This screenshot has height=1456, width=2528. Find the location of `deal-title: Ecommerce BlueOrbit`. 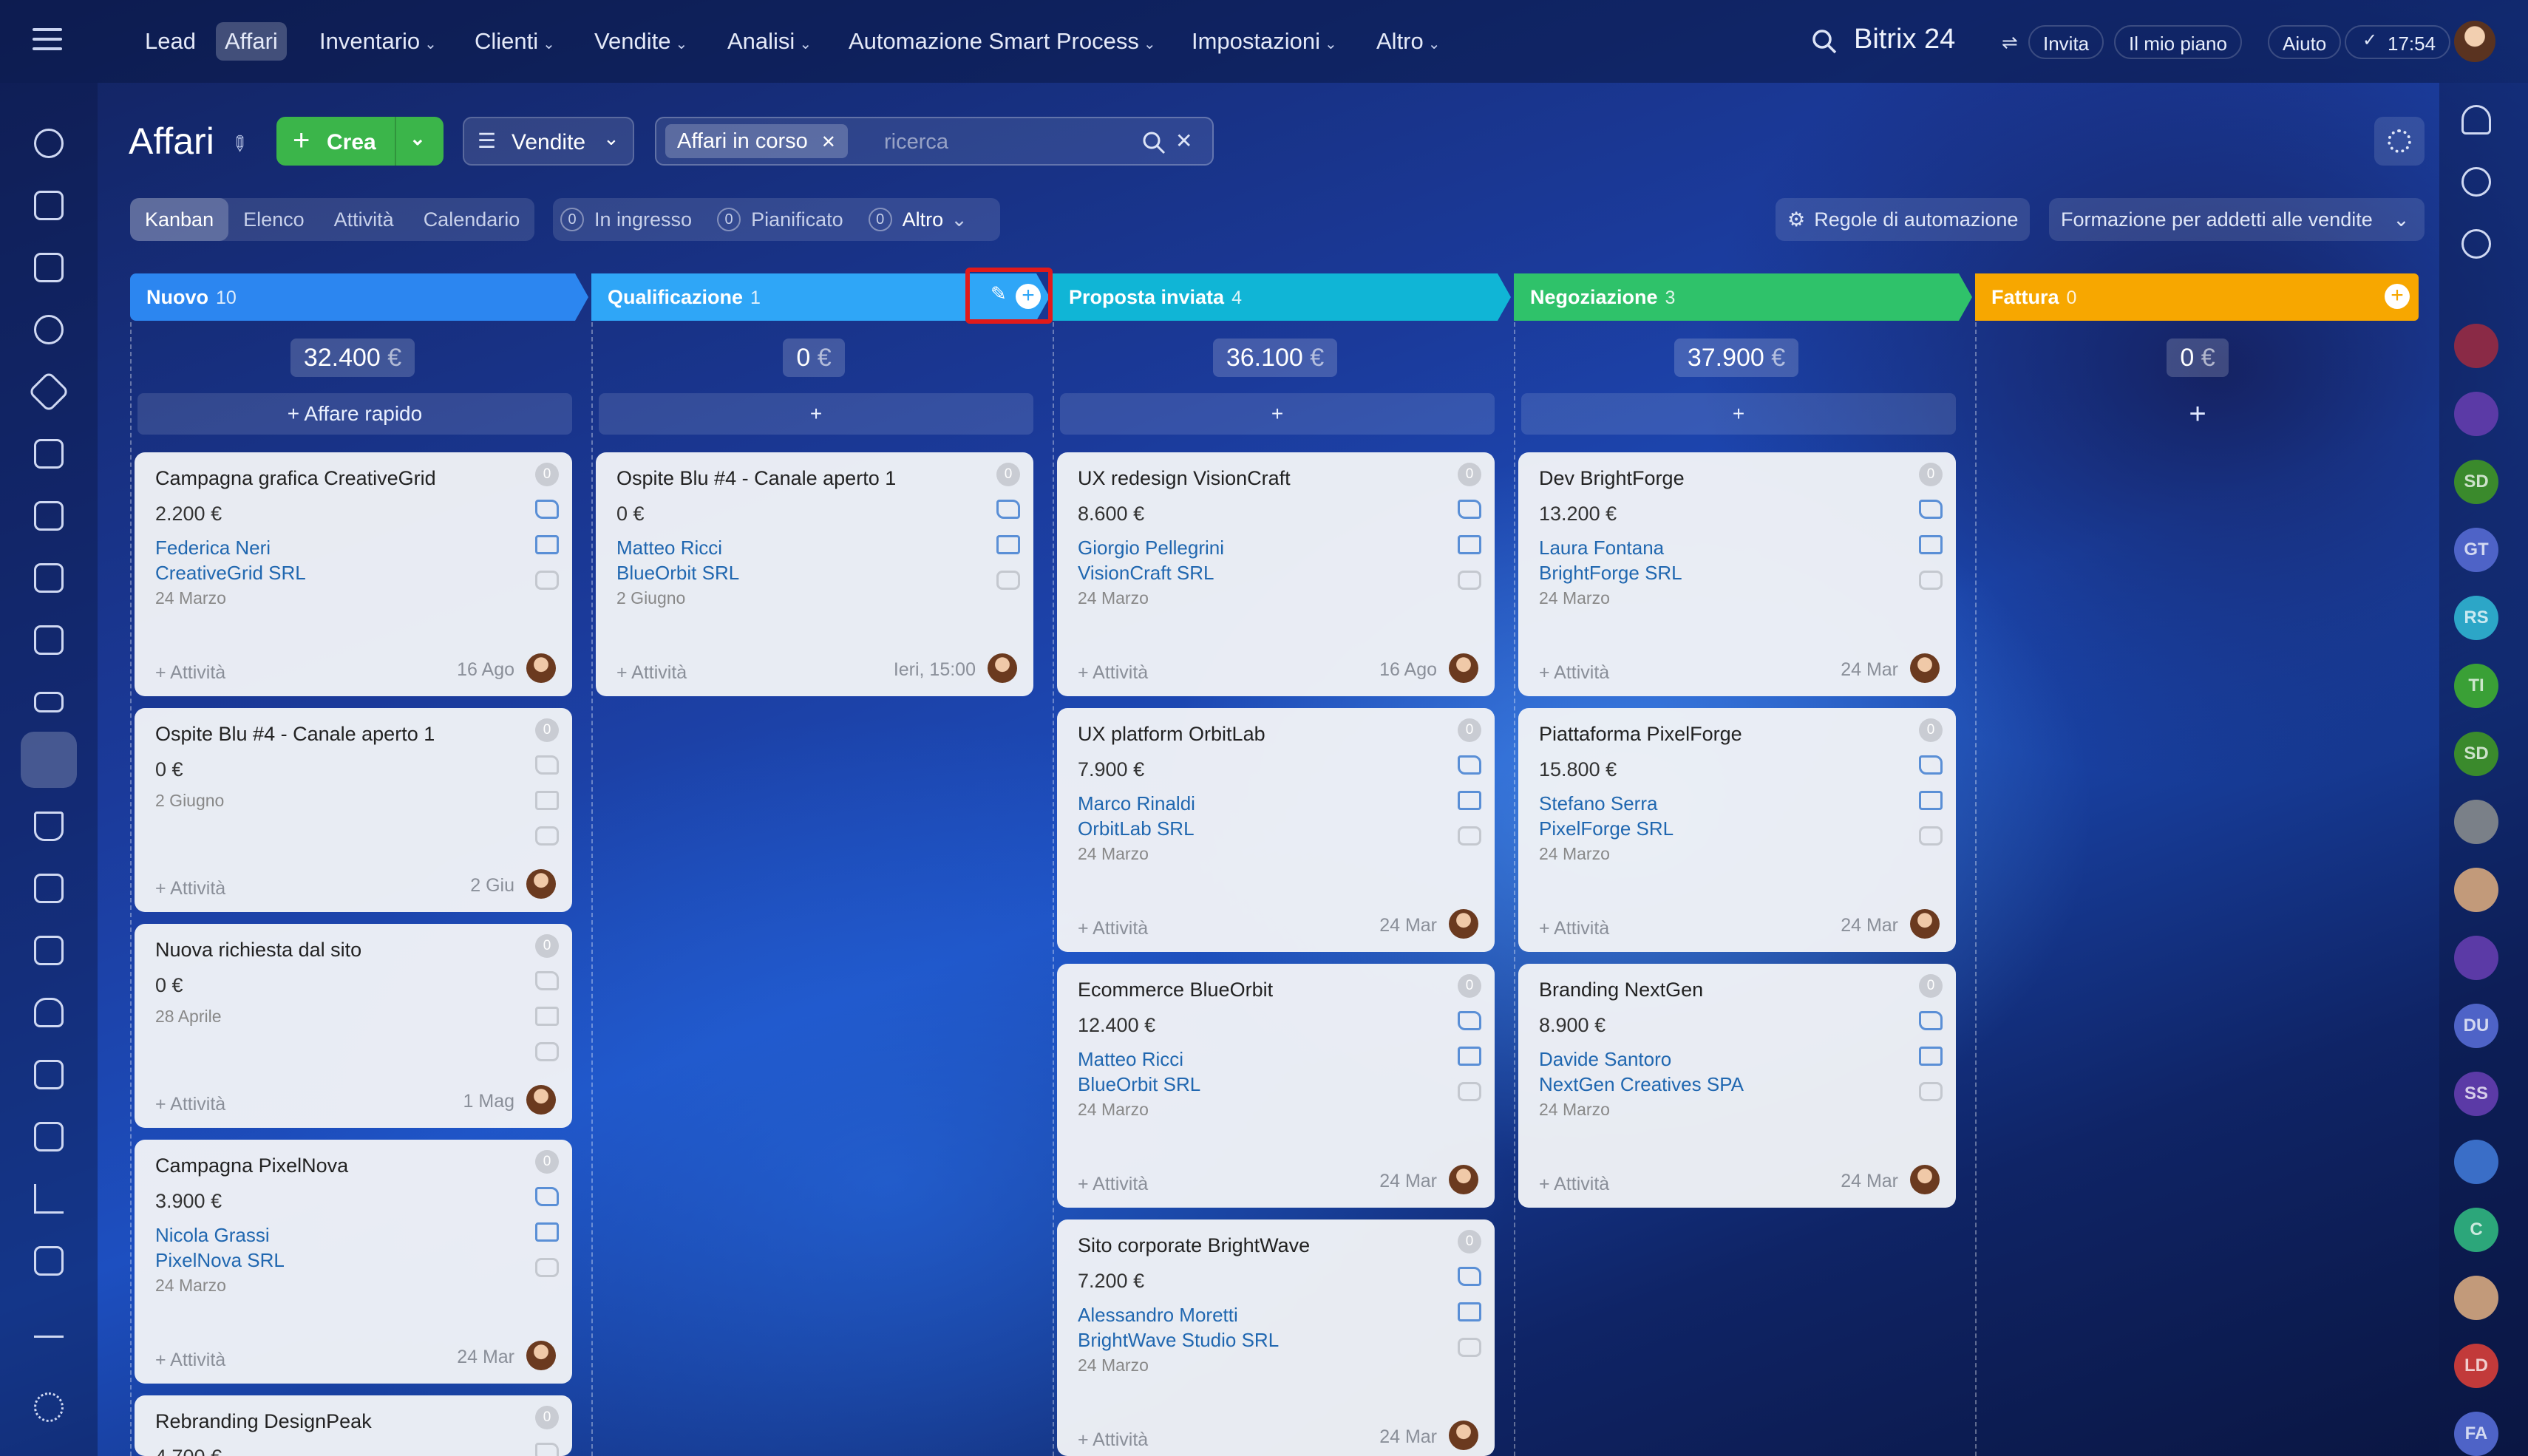

deal-title: Ecommerce BlueOrbit is located at coordinates (1175, 990).